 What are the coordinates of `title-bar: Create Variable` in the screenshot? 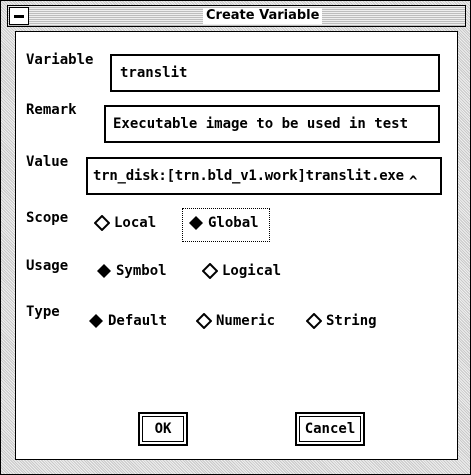 It's located at (236, 16).